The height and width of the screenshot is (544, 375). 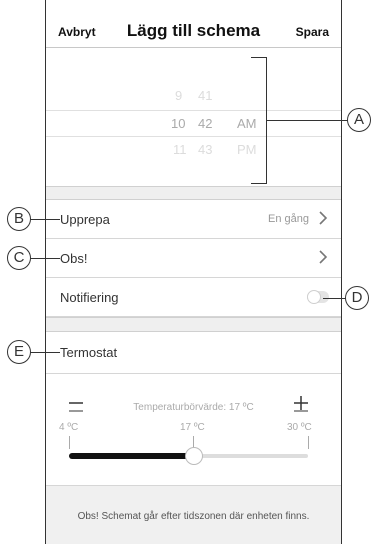 I want to click on callout-e: E, so click(x=19, y=352).